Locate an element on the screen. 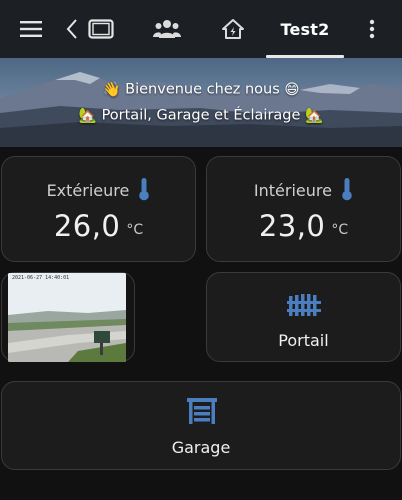 Image resolution: width=402 pixels, height=500 pixels. garage-icon is located at coordinates (202, 411).